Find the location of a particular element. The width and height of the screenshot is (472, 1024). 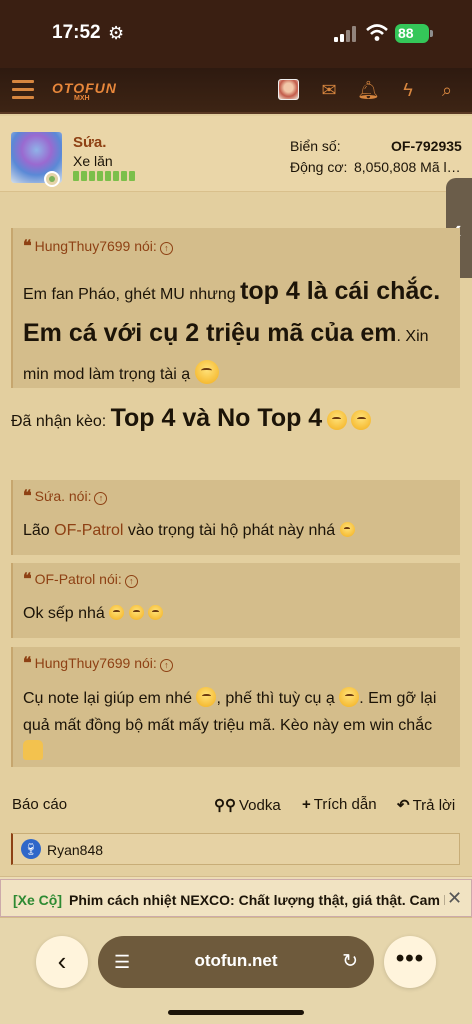

vodka-label: Vodka is located at coordinates (259, 805).